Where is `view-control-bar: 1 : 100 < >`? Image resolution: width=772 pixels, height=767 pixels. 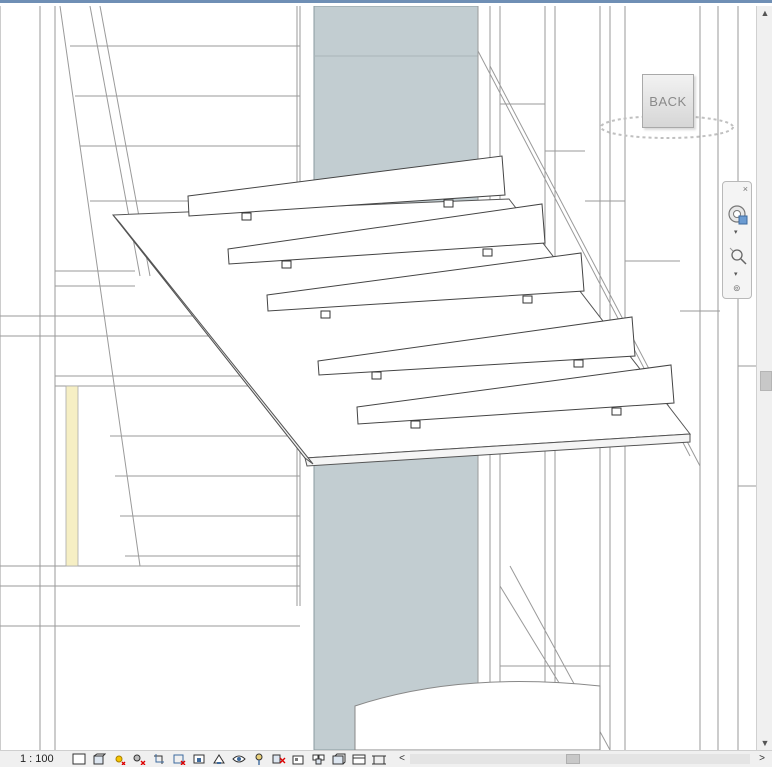
view-control-bar: 1 : 100 < > is located at coordinates (386, 758).